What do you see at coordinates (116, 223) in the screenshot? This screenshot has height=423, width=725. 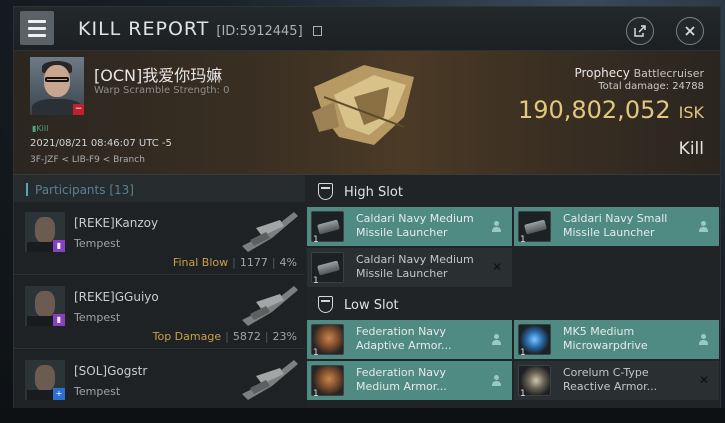 I see `participant-name: [REKE]Kanzoy` at bounding box center [116, 223].